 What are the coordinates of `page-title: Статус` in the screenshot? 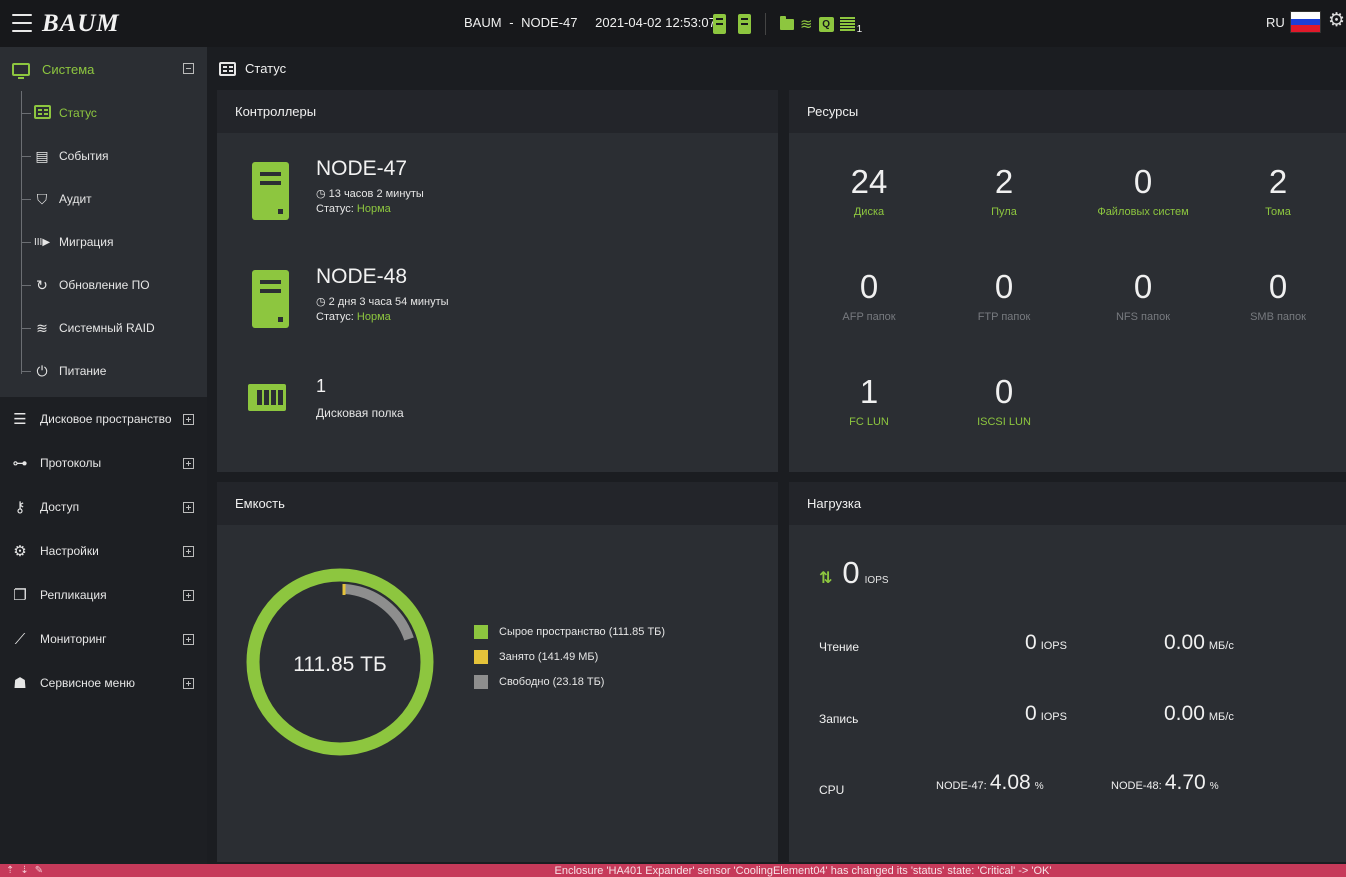 It's located at (266, 68).